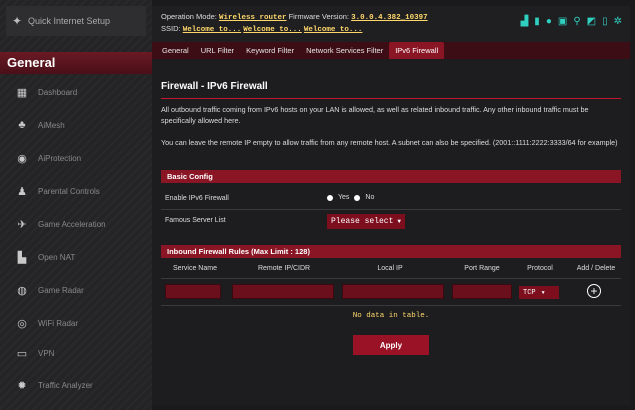 This screenshot has height=410, width=635. I want to click on sidebar-item-label: Game Radar, so click(61, 290).